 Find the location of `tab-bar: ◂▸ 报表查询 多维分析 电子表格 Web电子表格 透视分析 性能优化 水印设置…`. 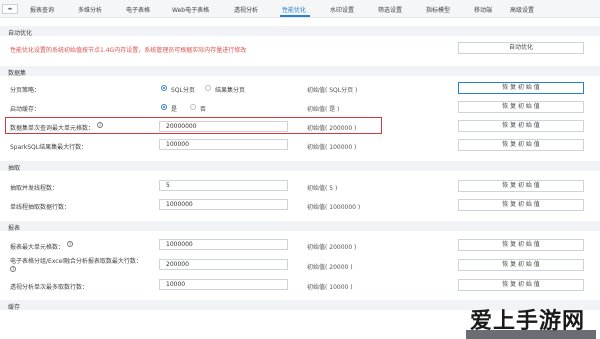

tab-bar: ◂▸ 报表查询 多维分析 电子表格 Web电子表格 透视分析 性能优化 水印设置… is located at coordinates (300, 9).